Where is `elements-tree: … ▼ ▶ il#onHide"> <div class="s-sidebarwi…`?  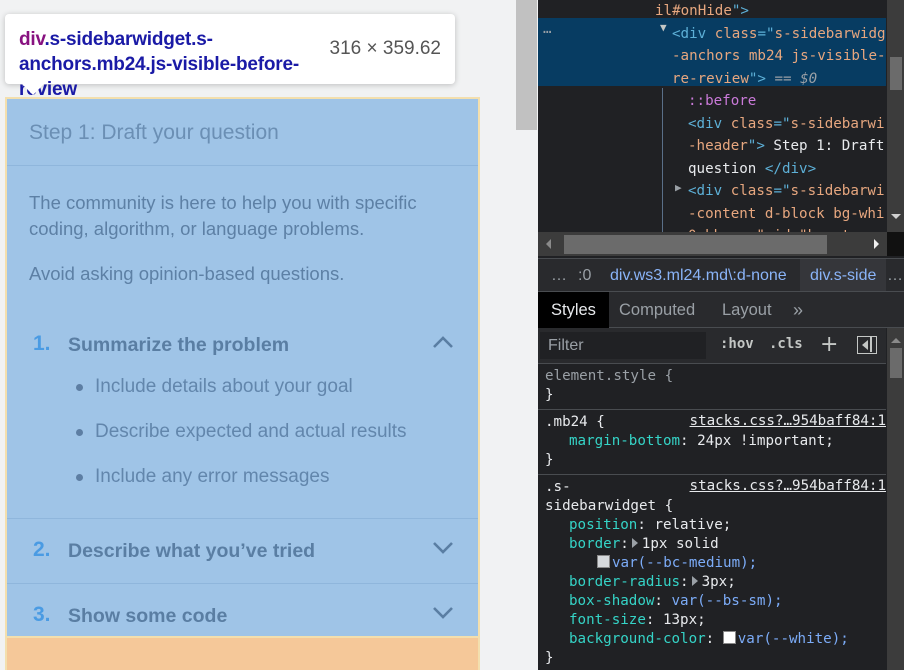 elements-tree: … ▼ ▶ il#onHide"> <div class="s-sidebarwi… is located at coordinates (712, 116).